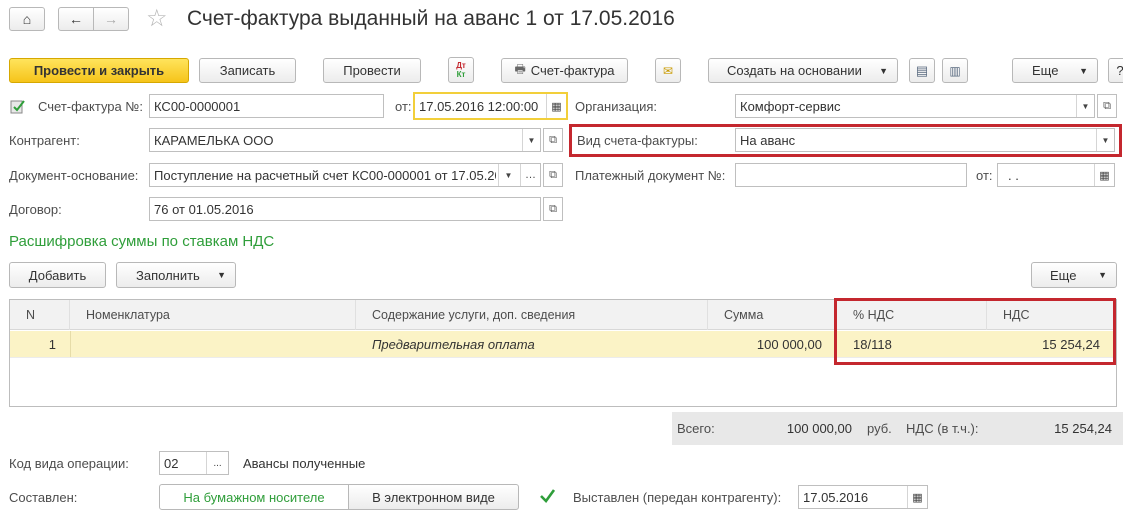 This screenshot has height=521, width=1123. I want to click on report-list-button: ▤, so click(922, 70).